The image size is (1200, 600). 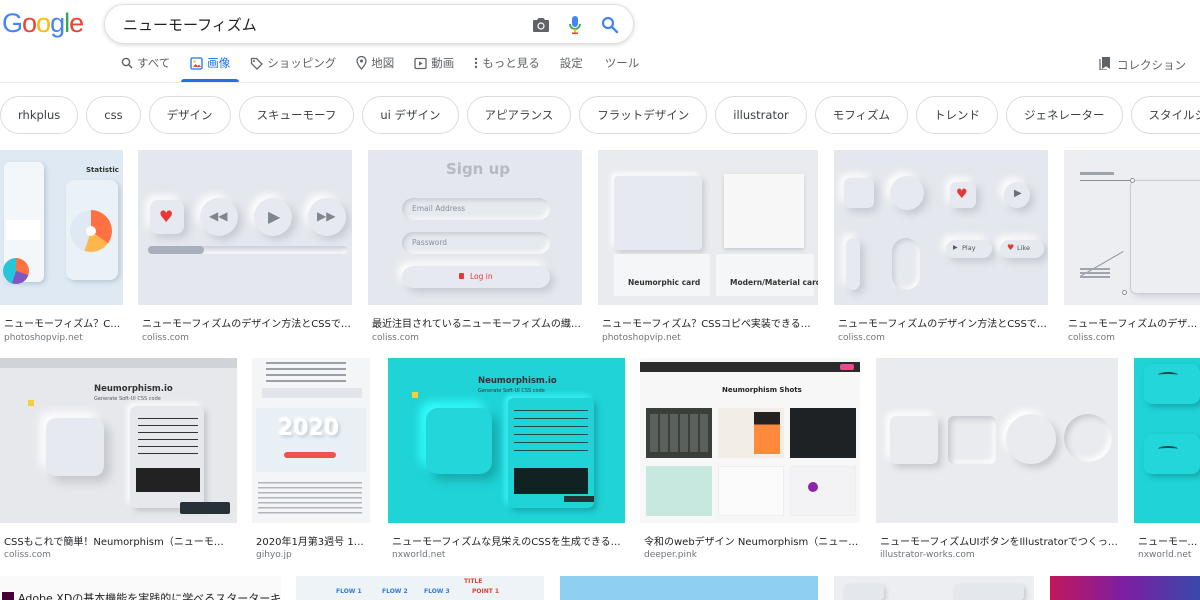 I want to click on image-result: 2020 2020年1月第3週号 1位… gihyo.jp, so click(x=312, y=460).